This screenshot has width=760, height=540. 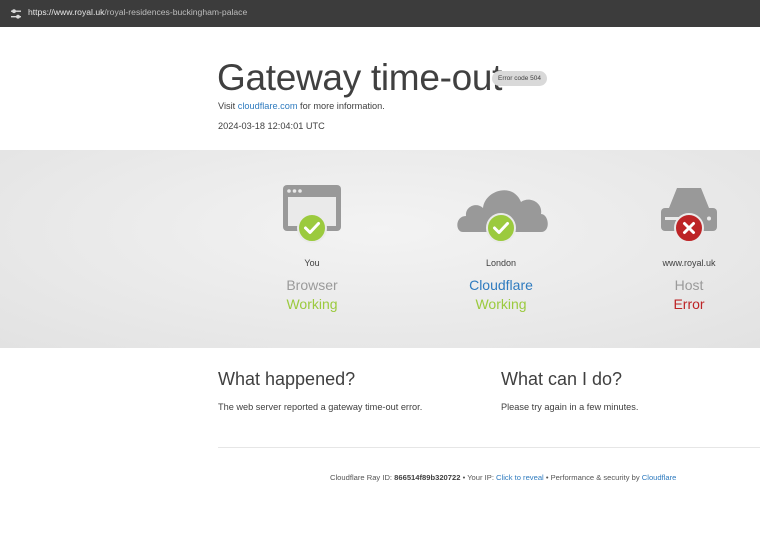 What do you see at coordinates (16, 14) in the screenshot?
I see `tune-icon` at bounding box center [16, 14].